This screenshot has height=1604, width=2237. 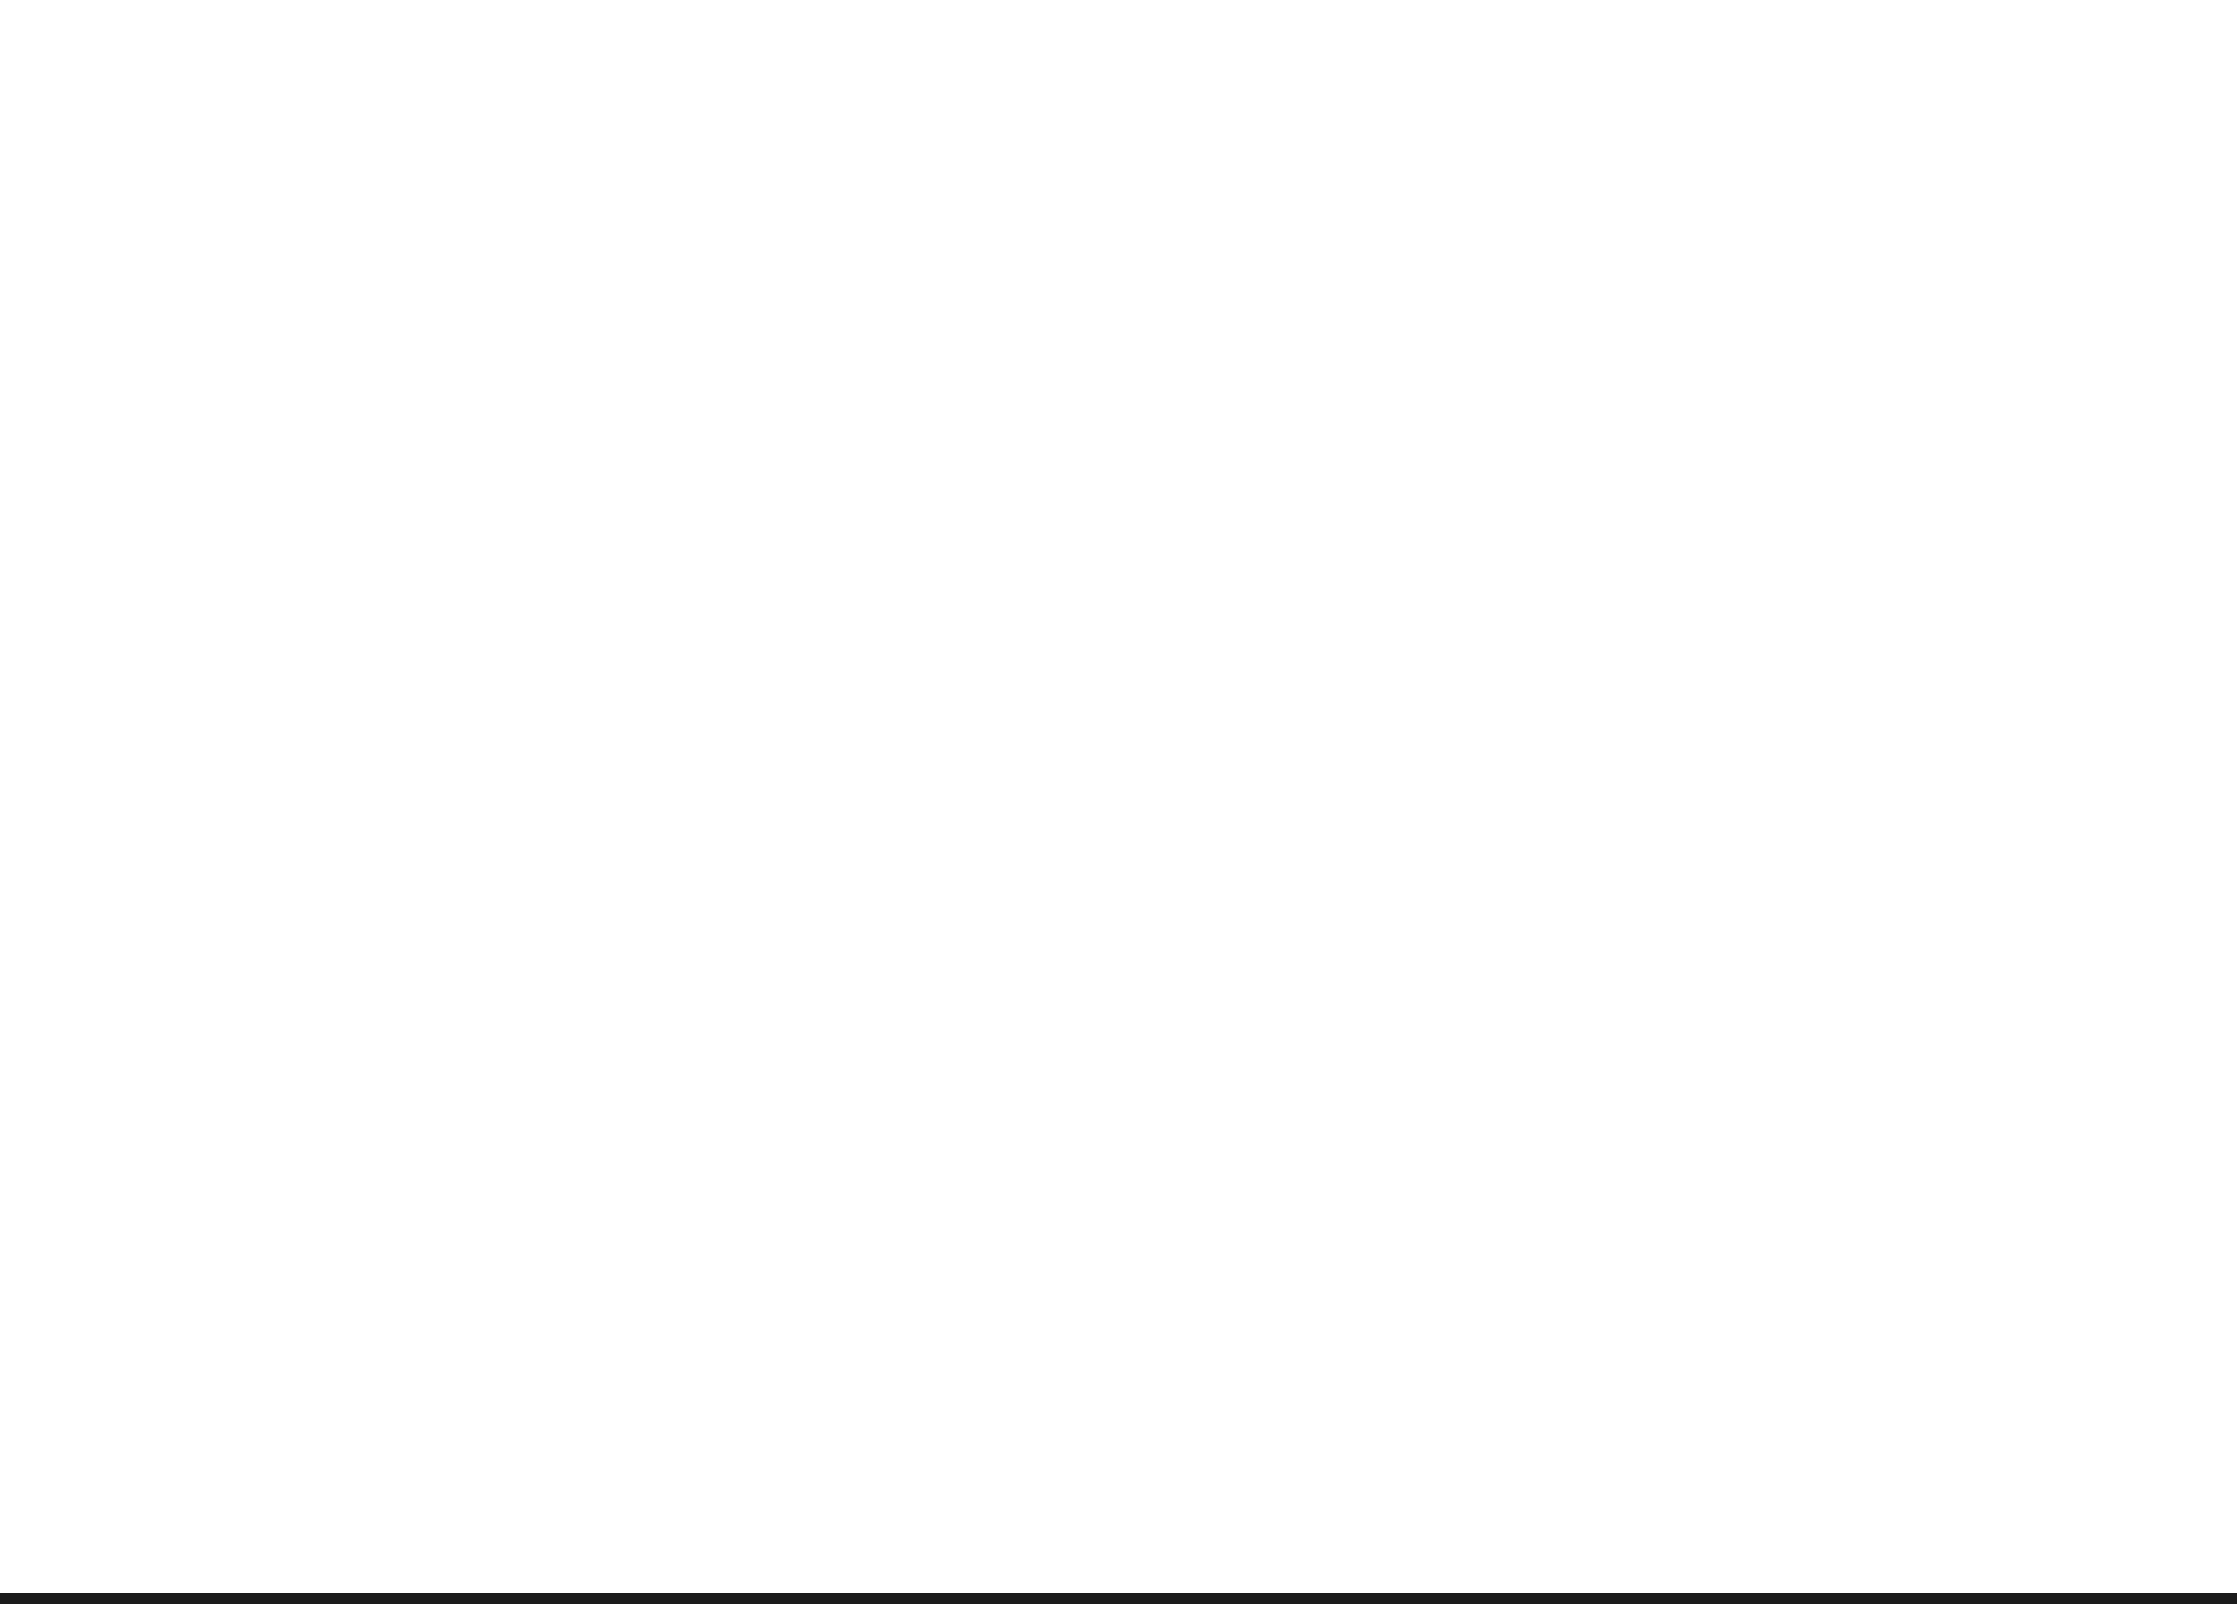 What do you see at coordinates (1118, 1598) in the screenshot?
I see `window-bottom-edge` at bounding box center [1118, 1598].